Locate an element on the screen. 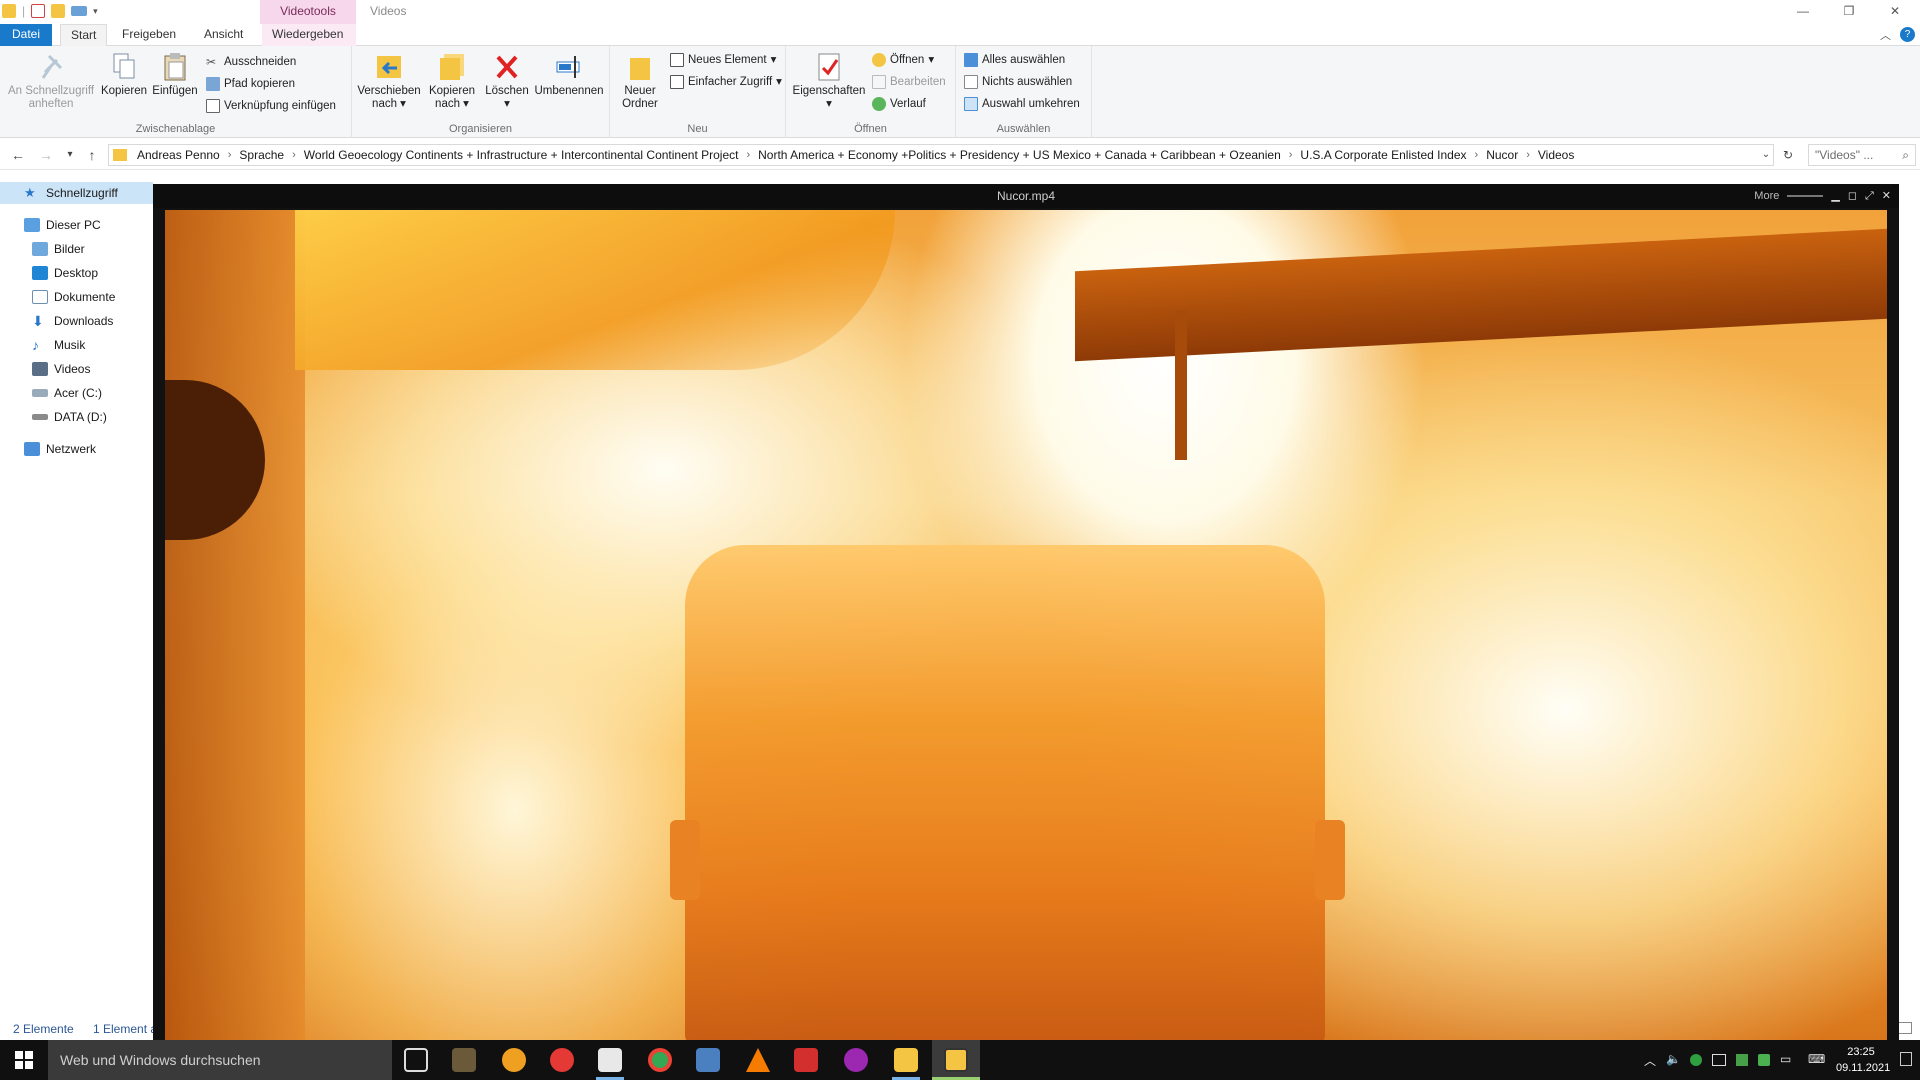 The height and width of the screenshot is (1092, 1920). task-view-icon is located at coordinates (416, 1060).